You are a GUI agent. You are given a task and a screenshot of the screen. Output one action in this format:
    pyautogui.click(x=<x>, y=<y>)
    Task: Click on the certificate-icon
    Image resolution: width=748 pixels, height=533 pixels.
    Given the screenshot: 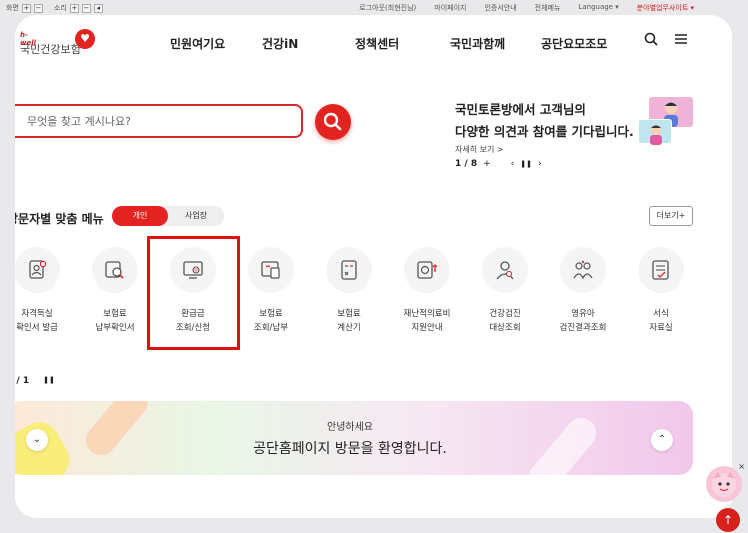 What is the action you would take?
    pyautogui.click(x=37, y=270)
    